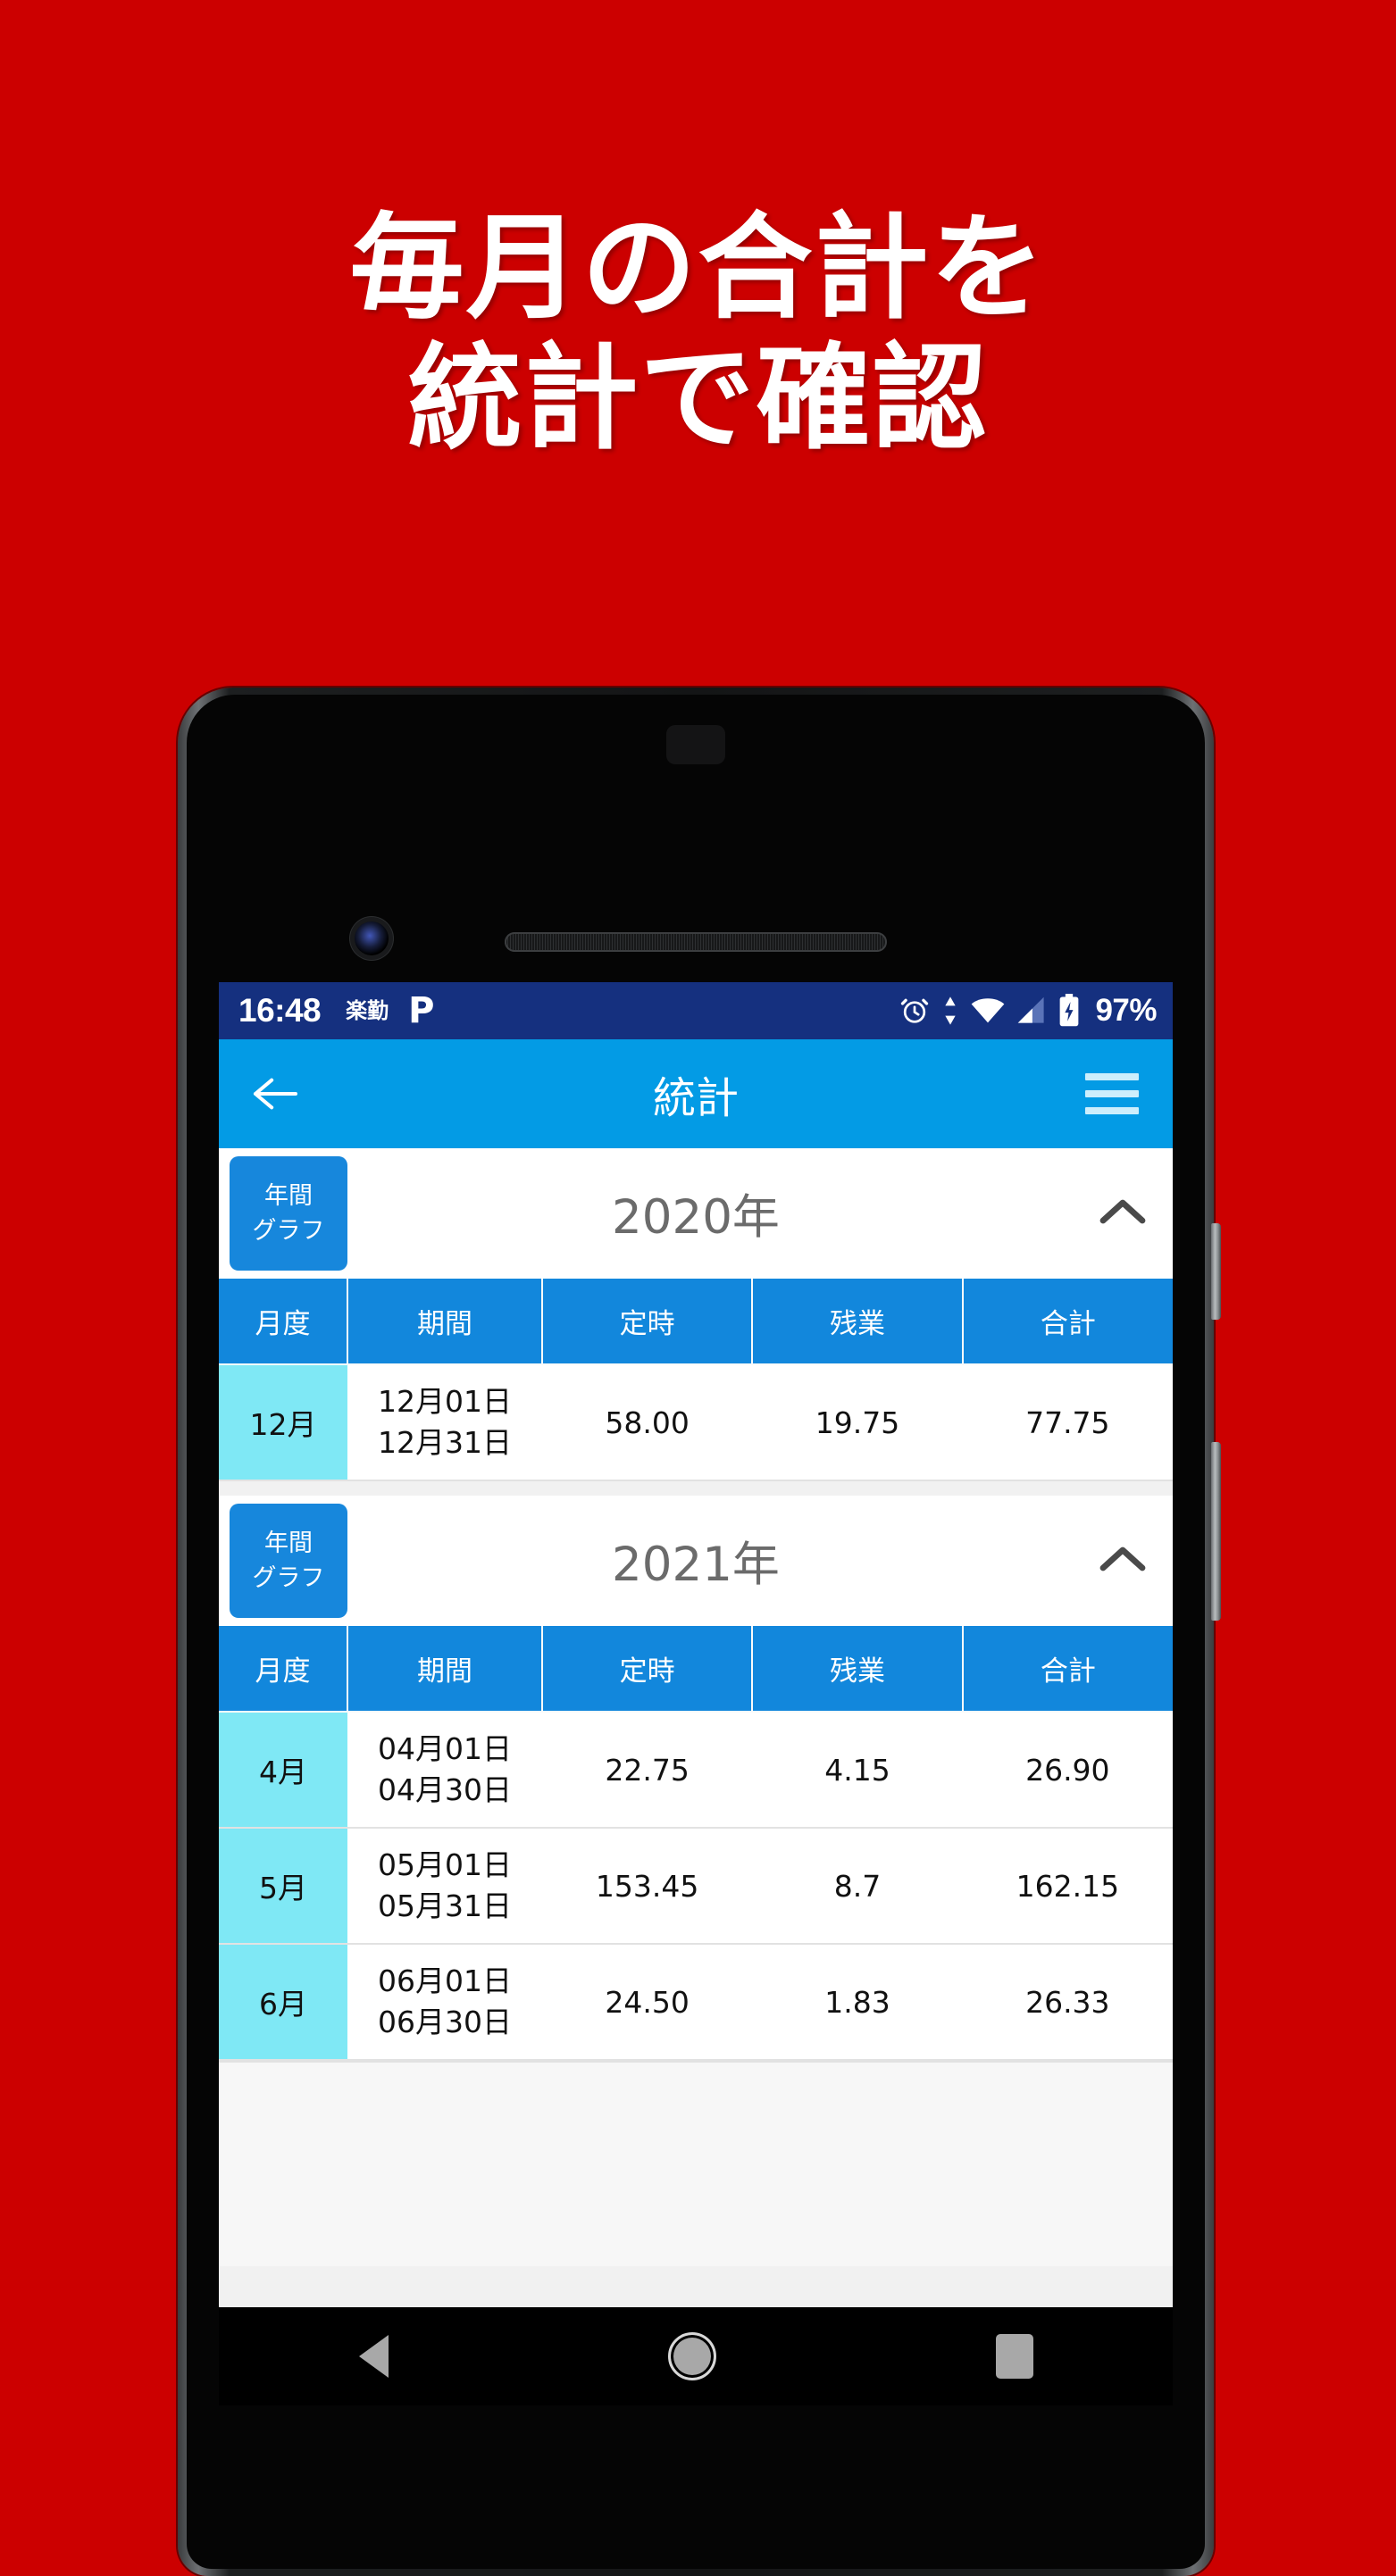  What do you see at coordinates (444, 1422) in the screenshot?
I see `cell-period: 12月01日 12月31日` at bounding box center [444, 1422].